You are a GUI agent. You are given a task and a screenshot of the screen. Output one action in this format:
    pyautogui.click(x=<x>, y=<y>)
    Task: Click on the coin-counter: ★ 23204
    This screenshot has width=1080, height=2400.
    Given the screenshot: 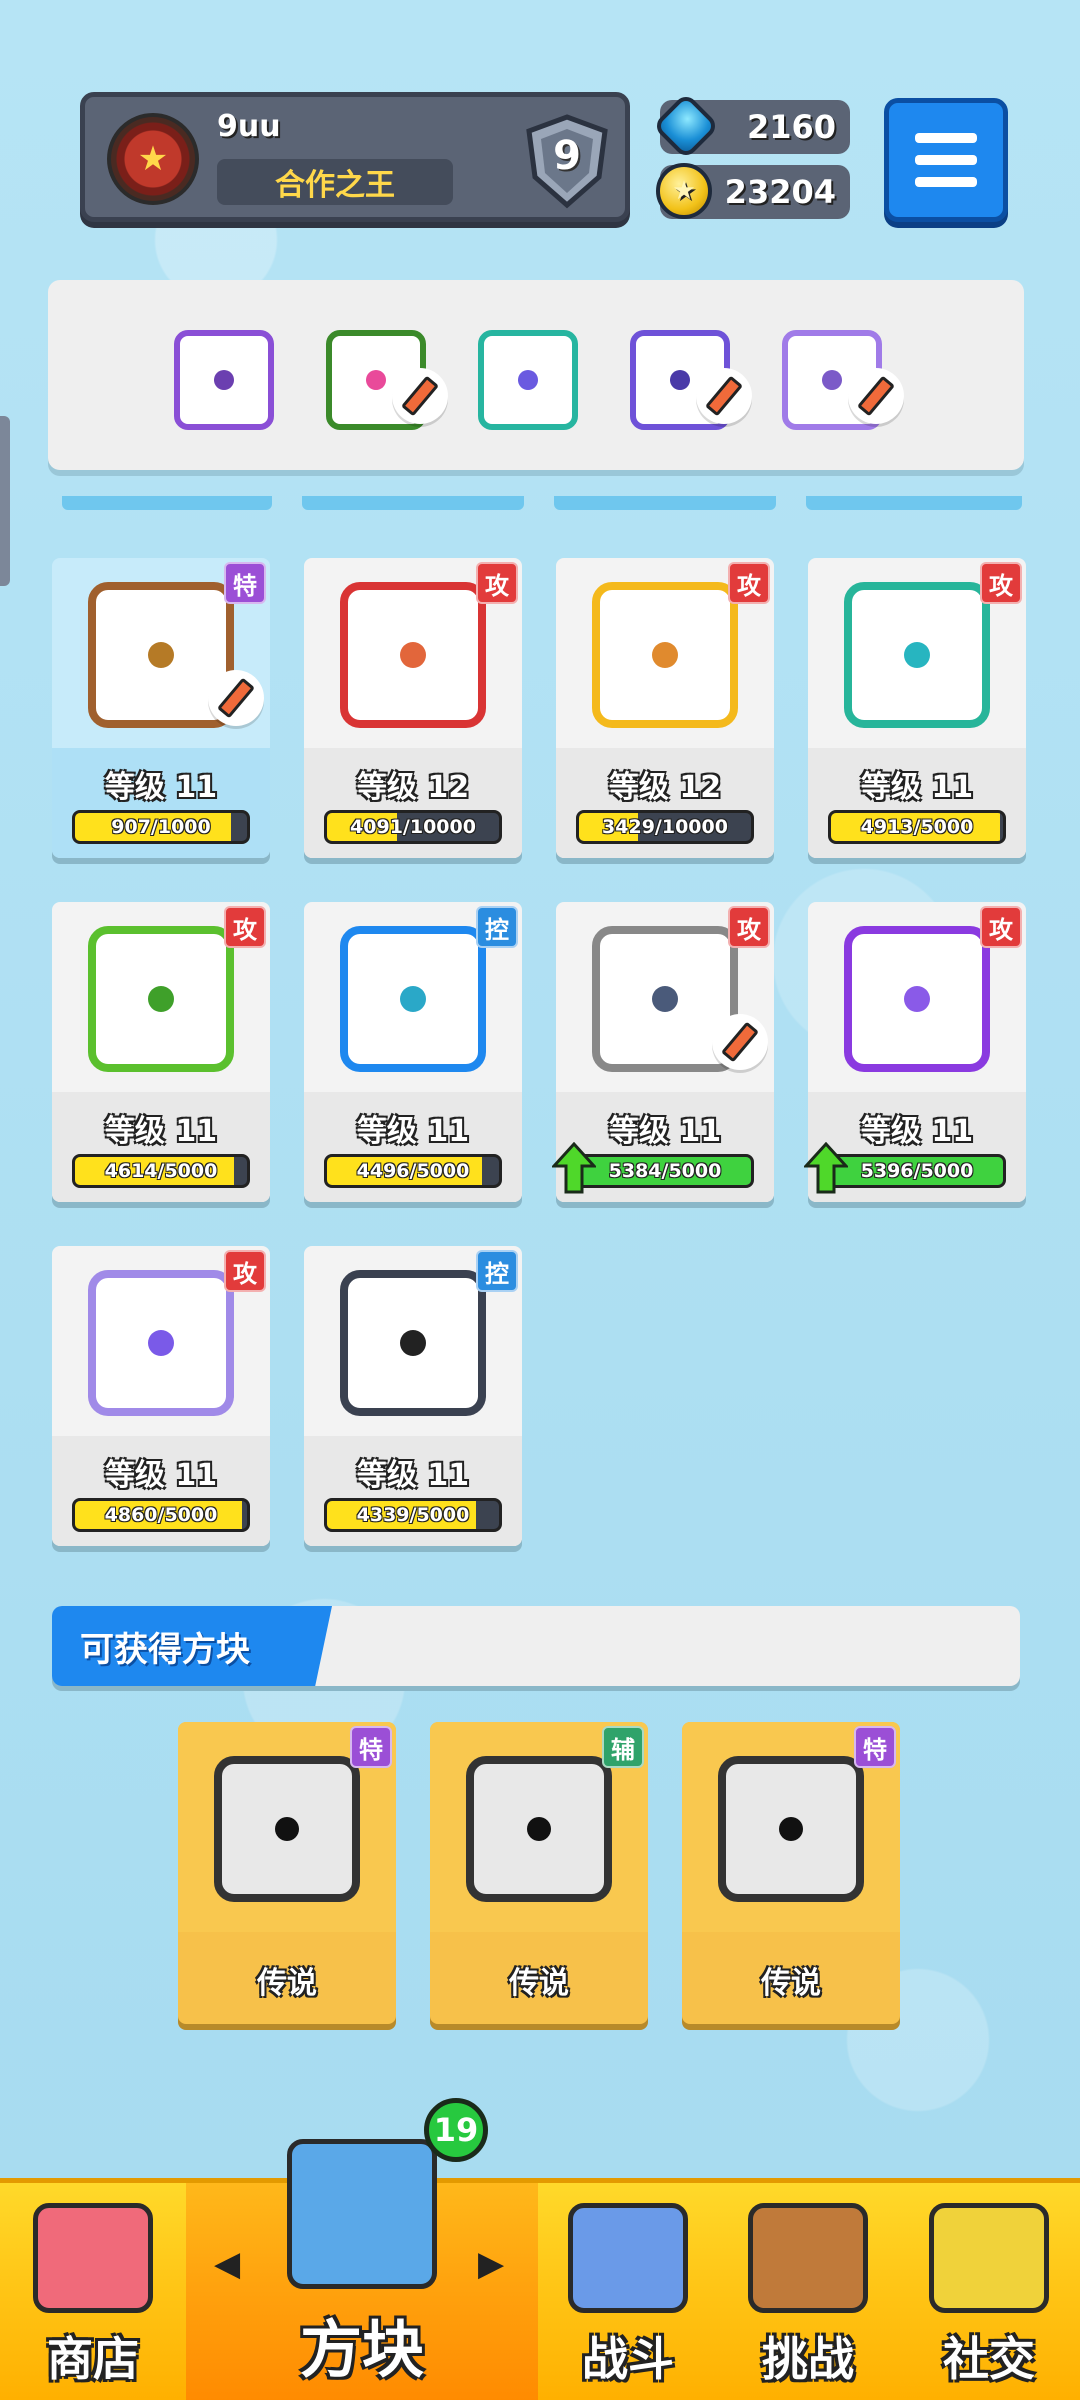 What is the action you would take?
    pyautogui.click(x=753, y=191)
    